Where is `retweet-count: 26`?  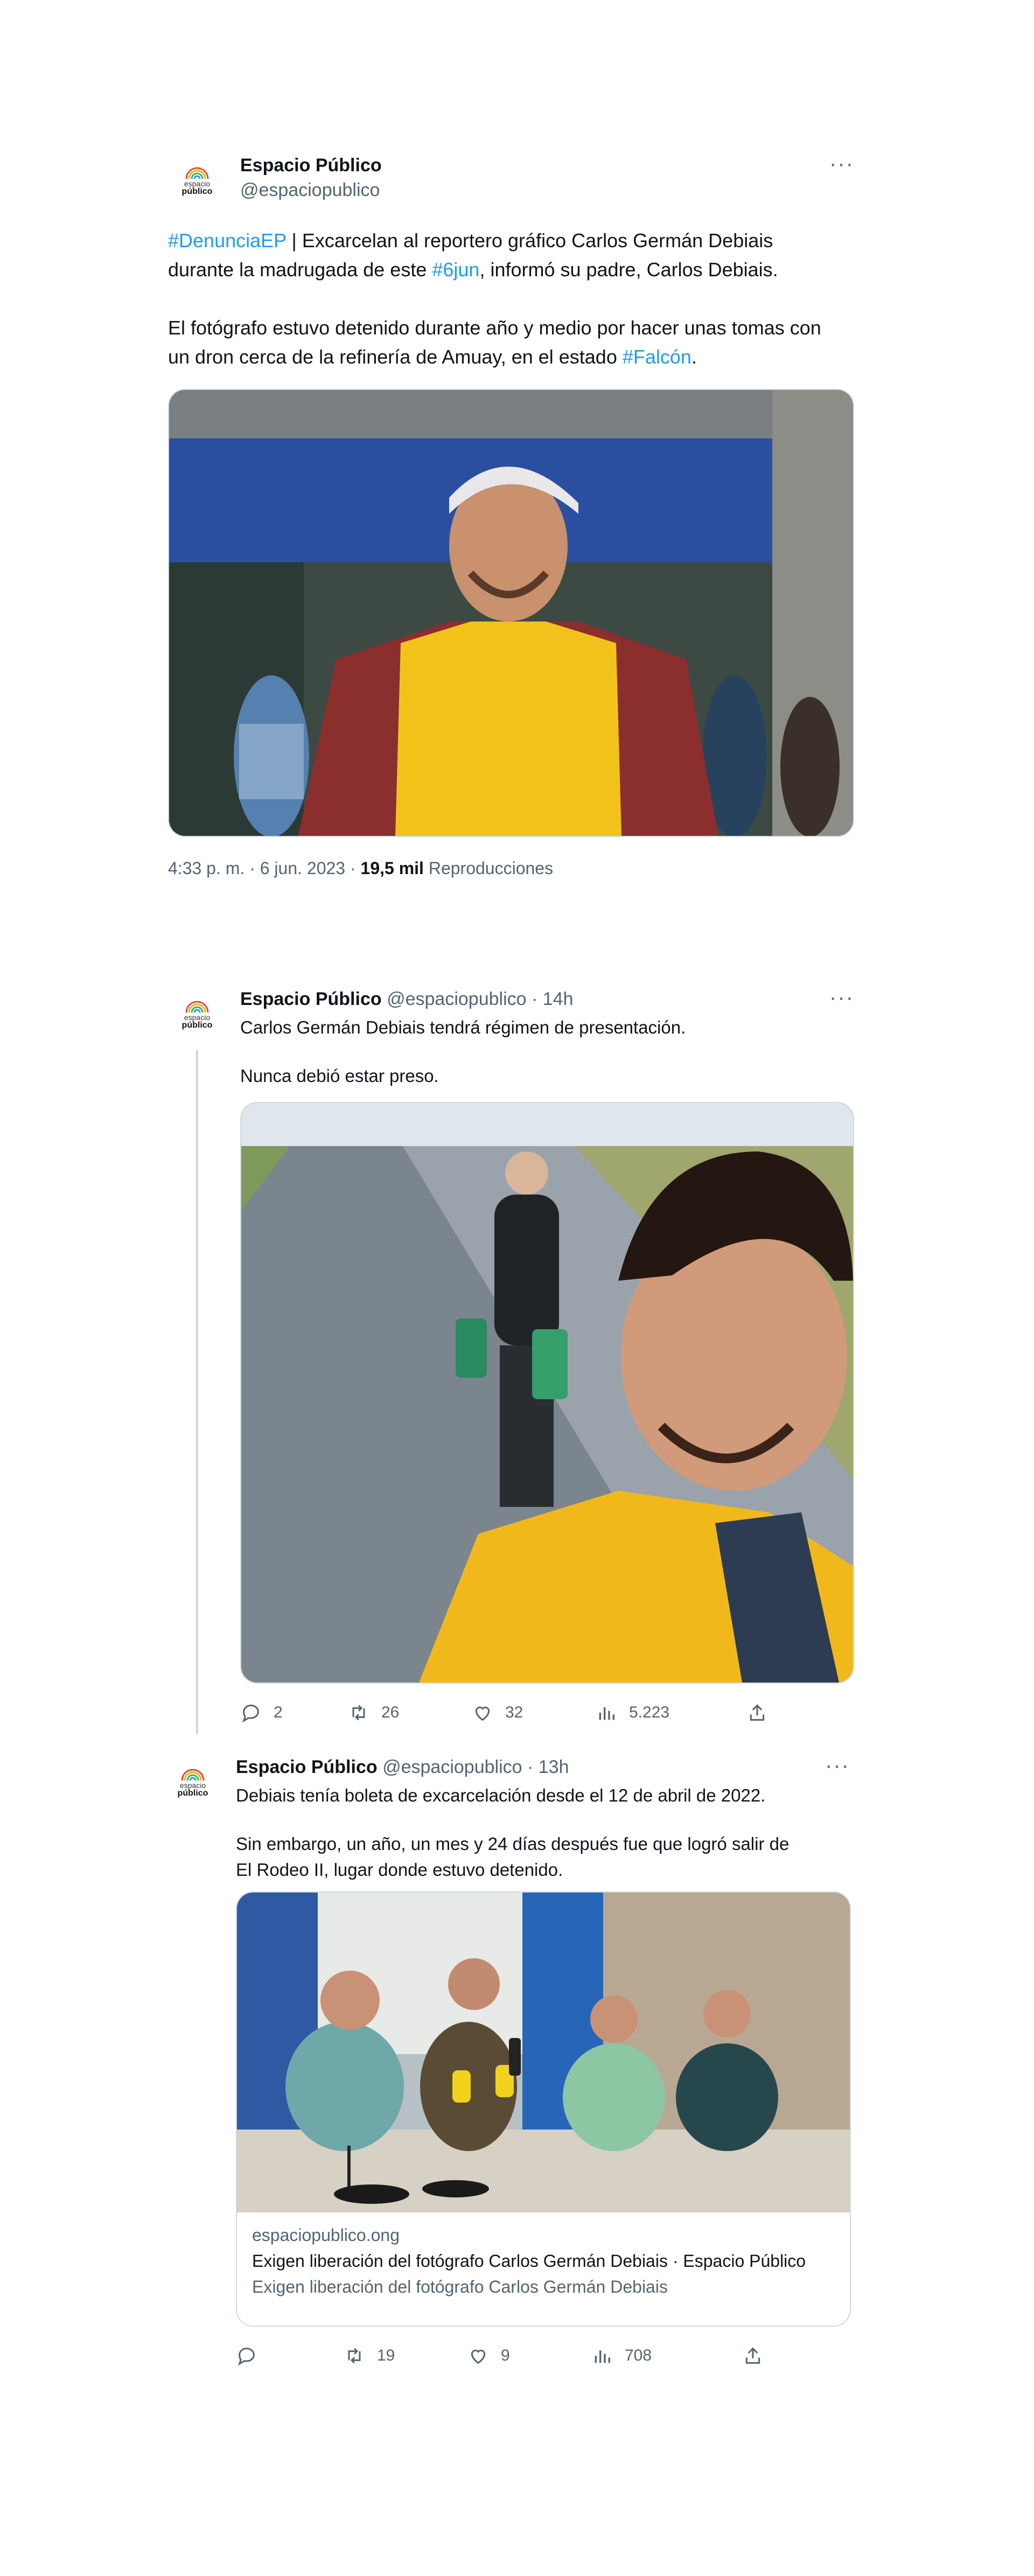
retweet-count: 26 is located at coordinates (390, 1712).